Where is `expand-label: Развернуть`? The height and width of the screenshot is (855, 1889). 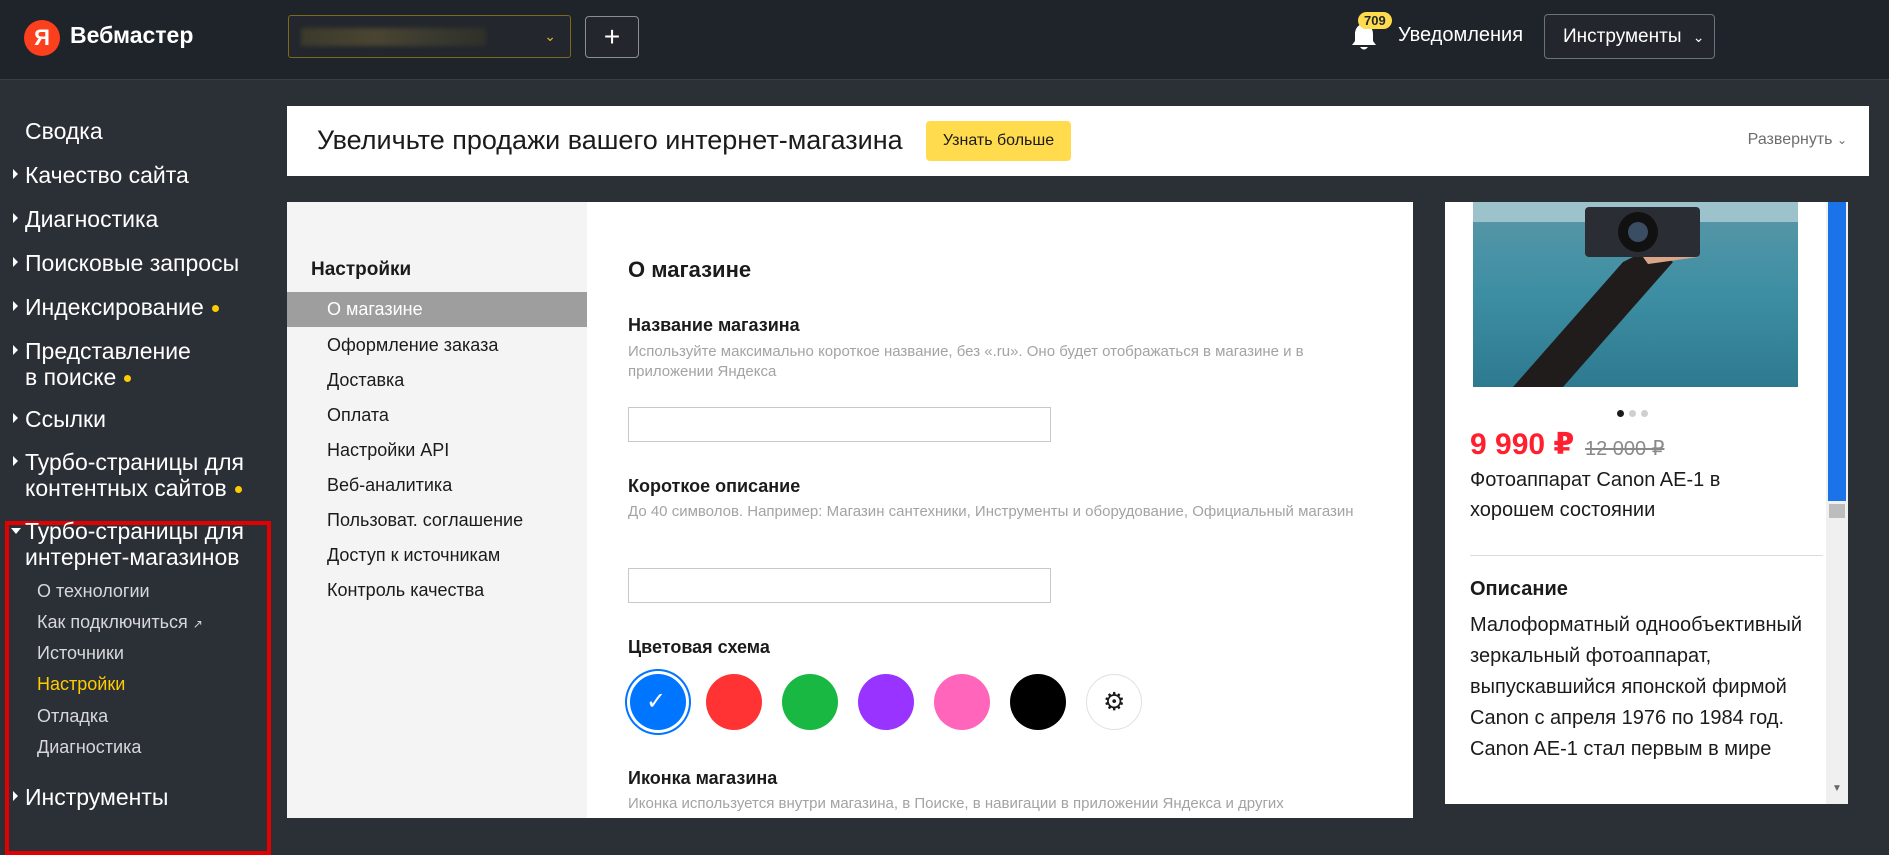 expand-label: Развернуть is located at coordinates (1790, 139).